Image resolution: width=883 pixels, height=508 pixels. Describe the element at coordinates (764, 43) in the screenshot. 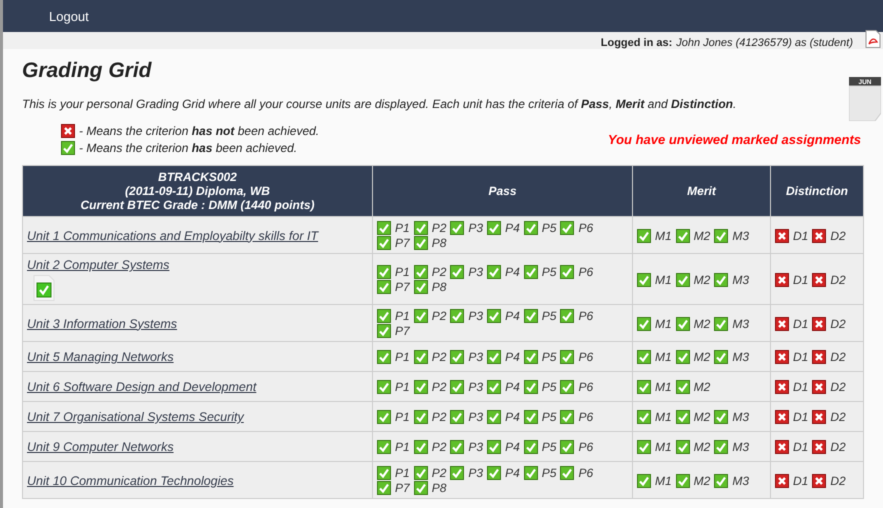

I see `user-info: John Jones (41236579) as (student)` at that location.